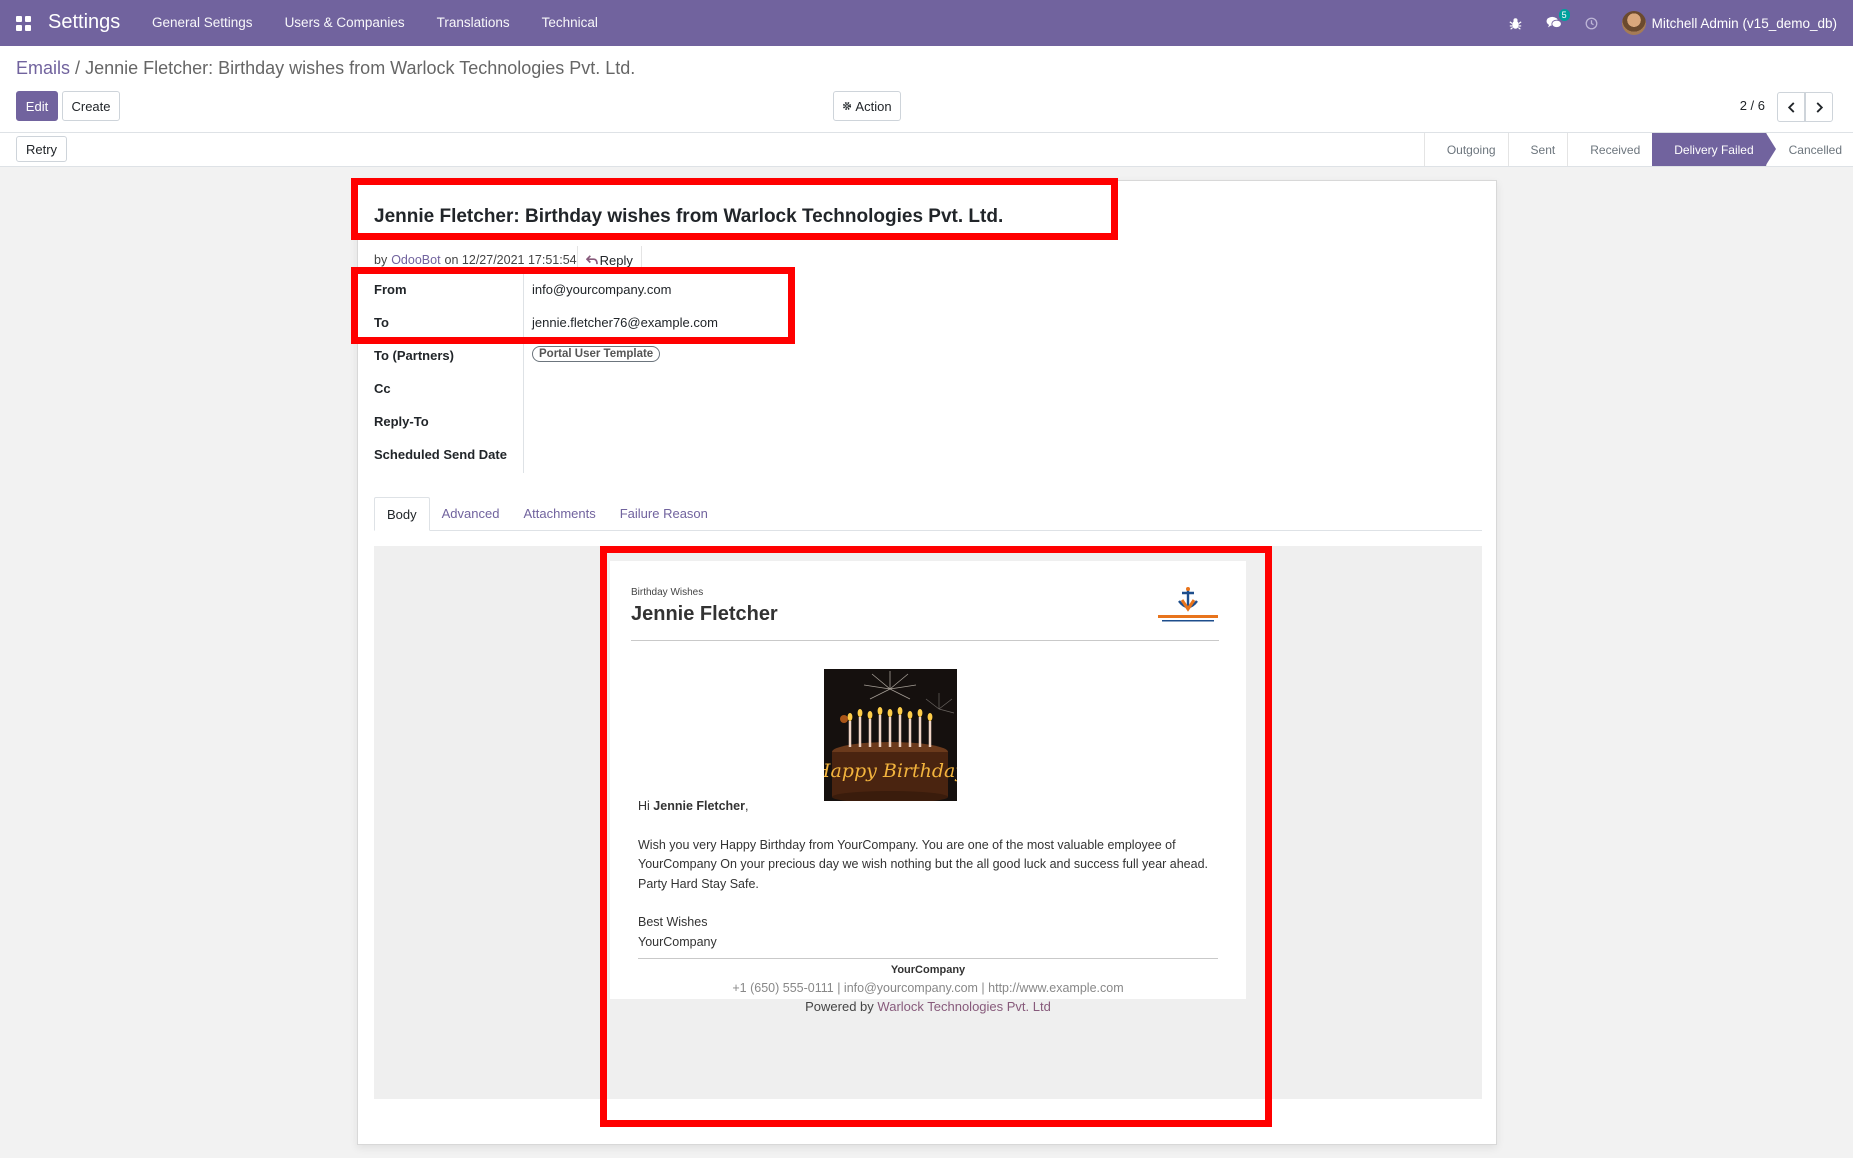 The width and height of the screenshot is (1853, 1158). Describe the element at coordinates (381, 322) in the screenshot. I see `to-label: To` at that location.